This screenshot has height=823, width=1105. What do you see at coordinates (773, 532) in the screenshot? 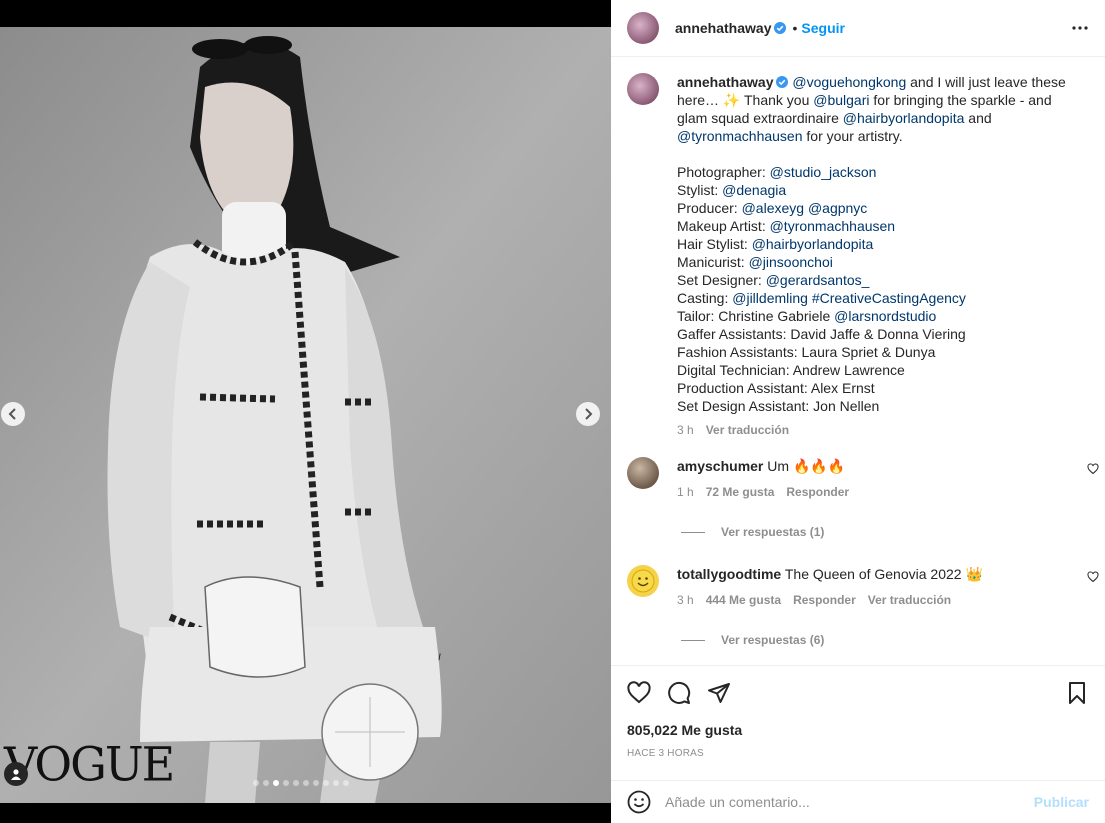
I see `view-replies-label: Ver respuestas (1)` at bounding box center [773, 532].